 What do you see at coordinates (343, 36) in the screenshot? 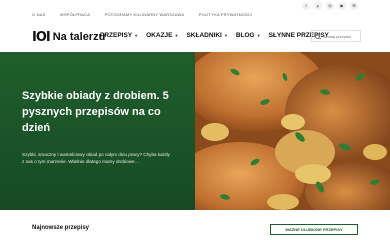
I see `search-input` at bounding box center [343, 36].